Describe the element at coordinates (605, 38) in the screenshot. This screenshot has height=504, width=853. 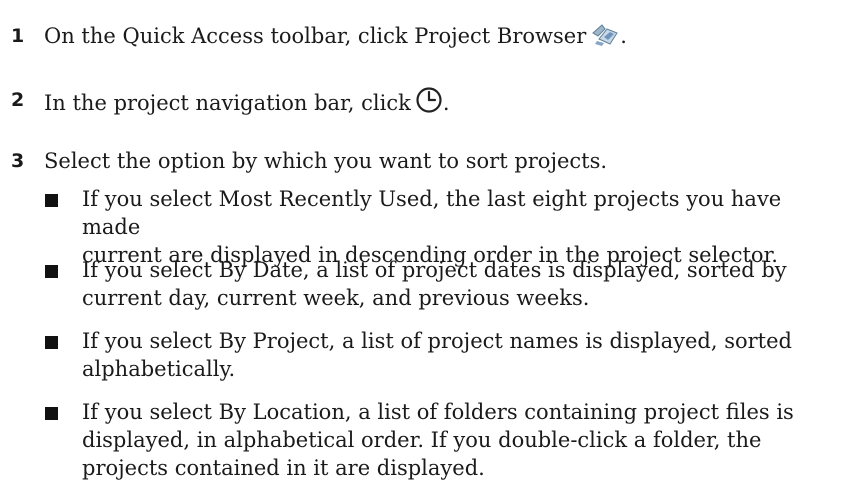
I see `project-browser-icon` at that location.